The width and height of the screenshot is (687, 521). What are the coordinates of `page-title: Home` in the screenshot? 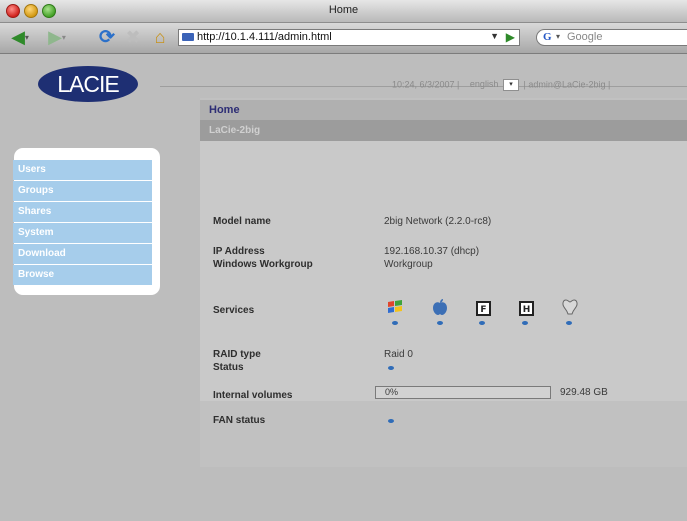 It's located at (224, 110).